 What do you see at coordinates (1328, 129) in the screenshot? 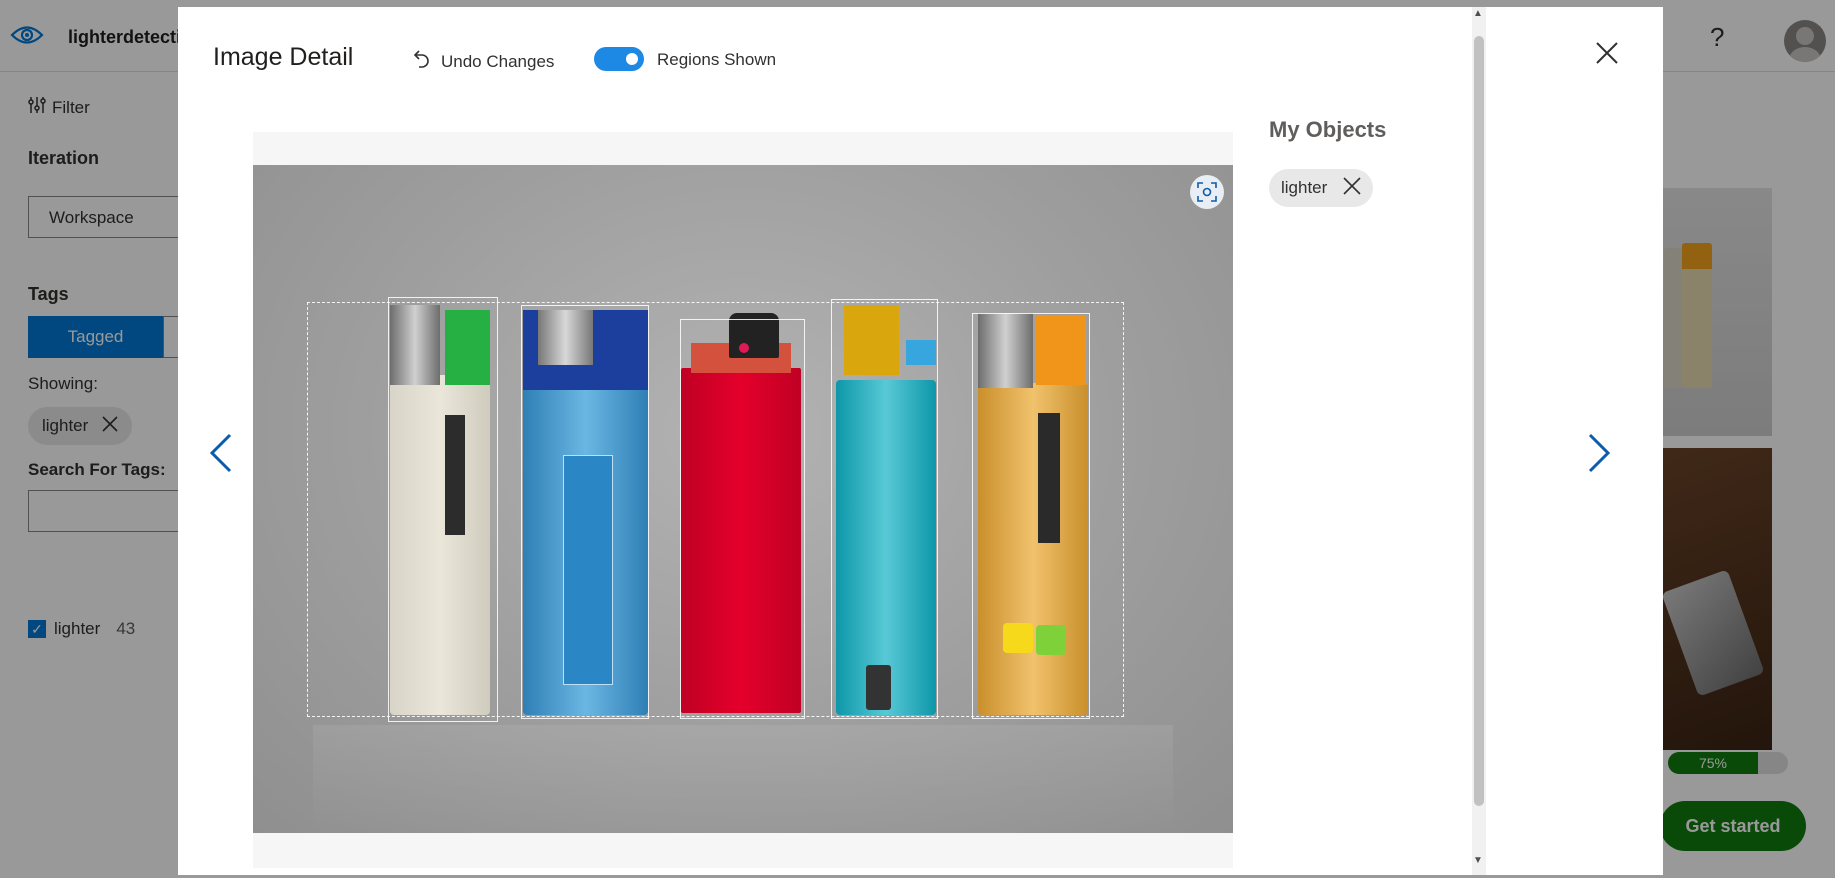
I see `my-objects-heading: My Objects` at bounding box center [1328, 129].